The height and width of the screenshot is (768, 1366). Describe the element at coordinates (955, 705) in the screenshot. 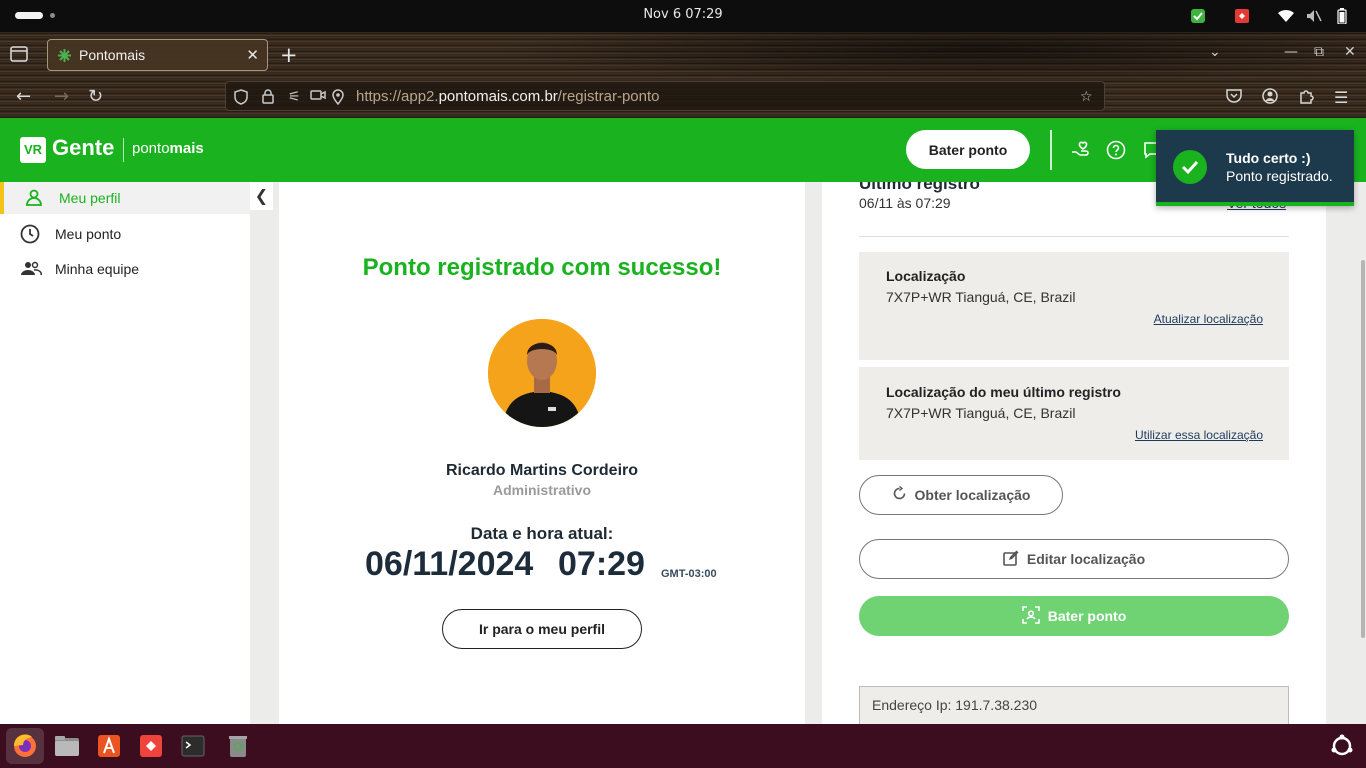

I see `ip-address: Endereço Ip: 191.7.38.230` at that location.